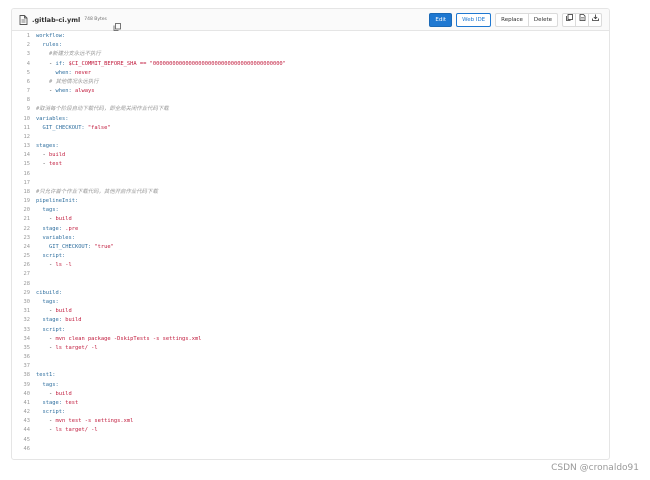 The height and width of the screenshot is (480, 650). I want to click on line-number: 40, so click(24, 394).